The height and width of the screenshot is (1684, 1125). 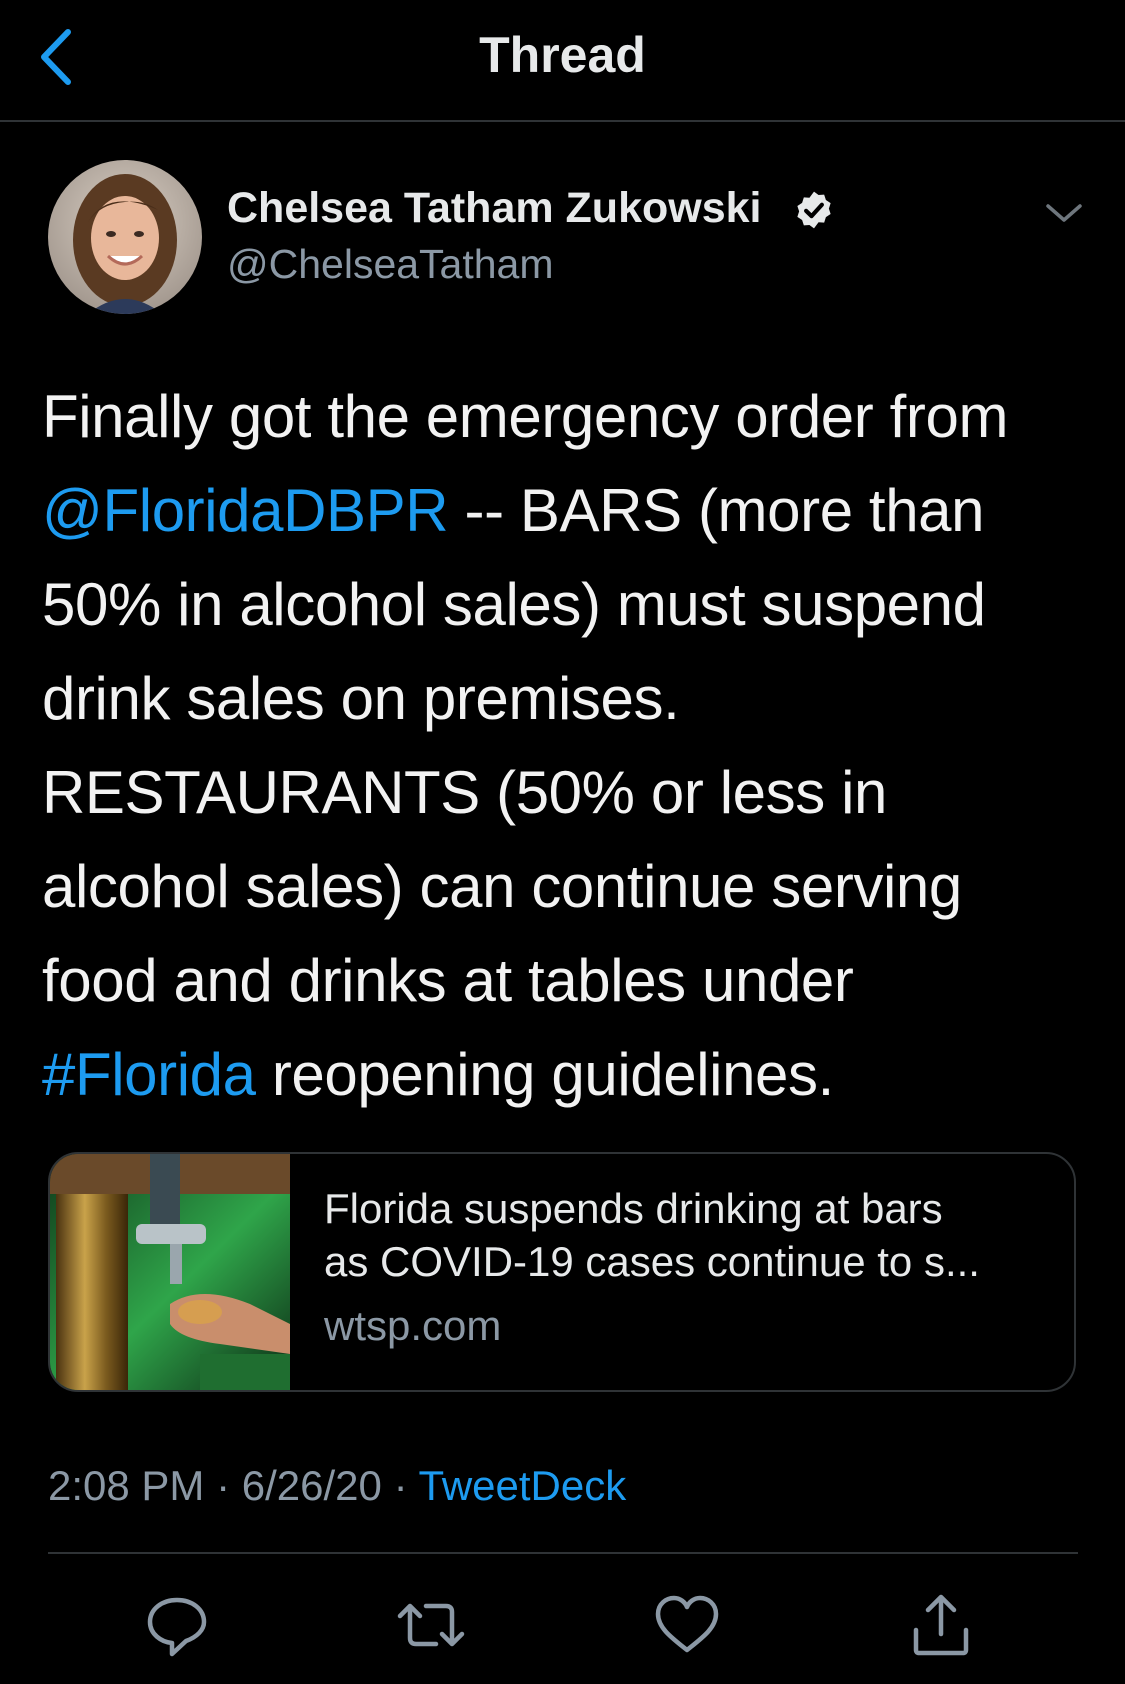 I want to click on tweet-line: RESTAURANTS (50% or less in, so click(x=572, y=793).